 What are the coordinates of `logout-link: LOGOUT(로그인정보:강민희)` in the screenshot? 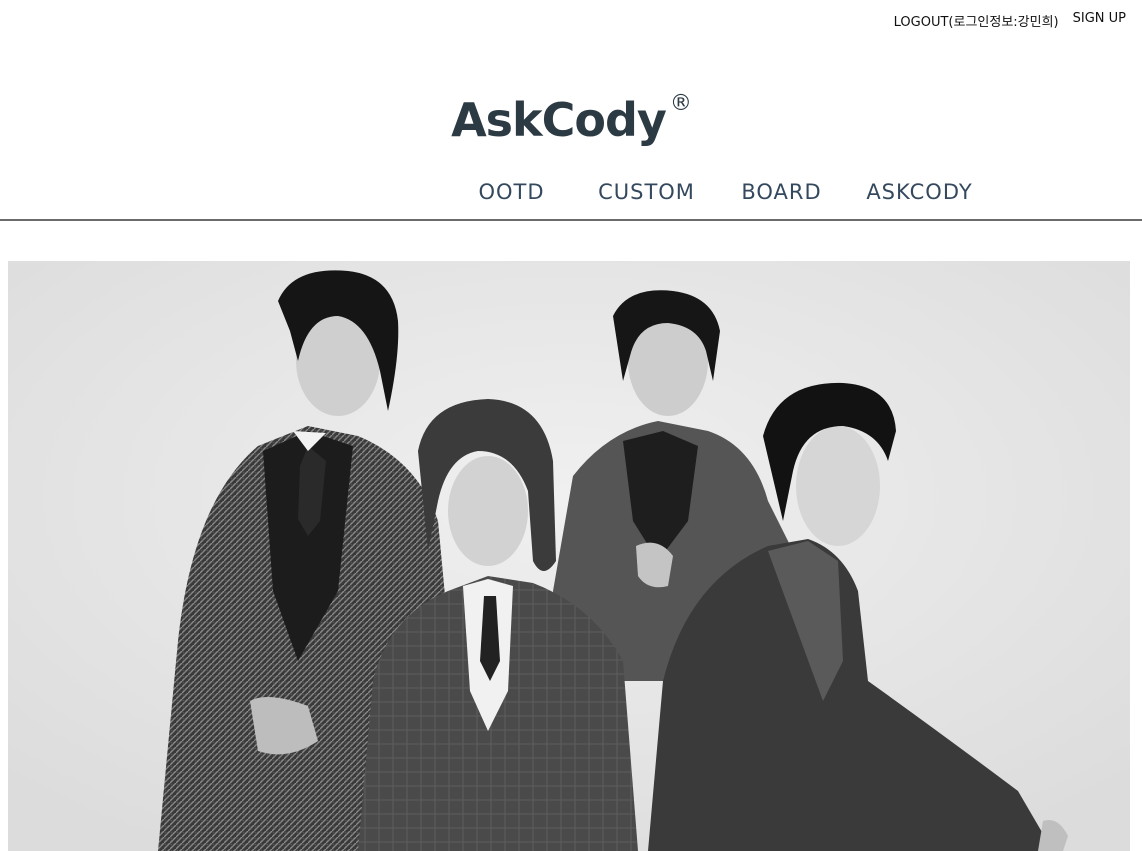 It's located at (976, 20).